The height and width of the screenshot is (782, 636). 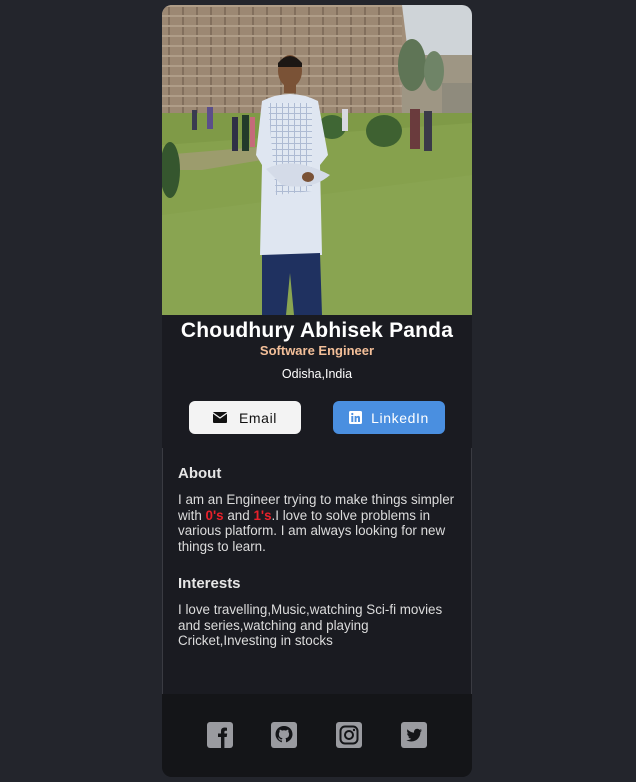 I want to click on linkedin-icon, so click(x=356, y=417).